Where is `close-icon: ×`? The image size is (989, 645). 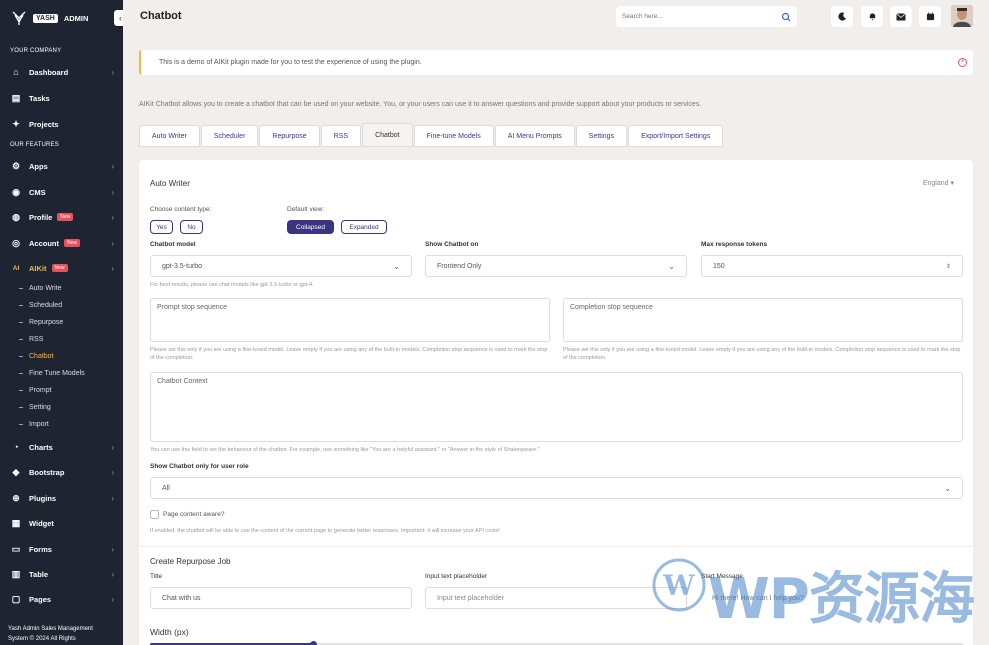
close-icon: × is located at coordinates (962, 62).